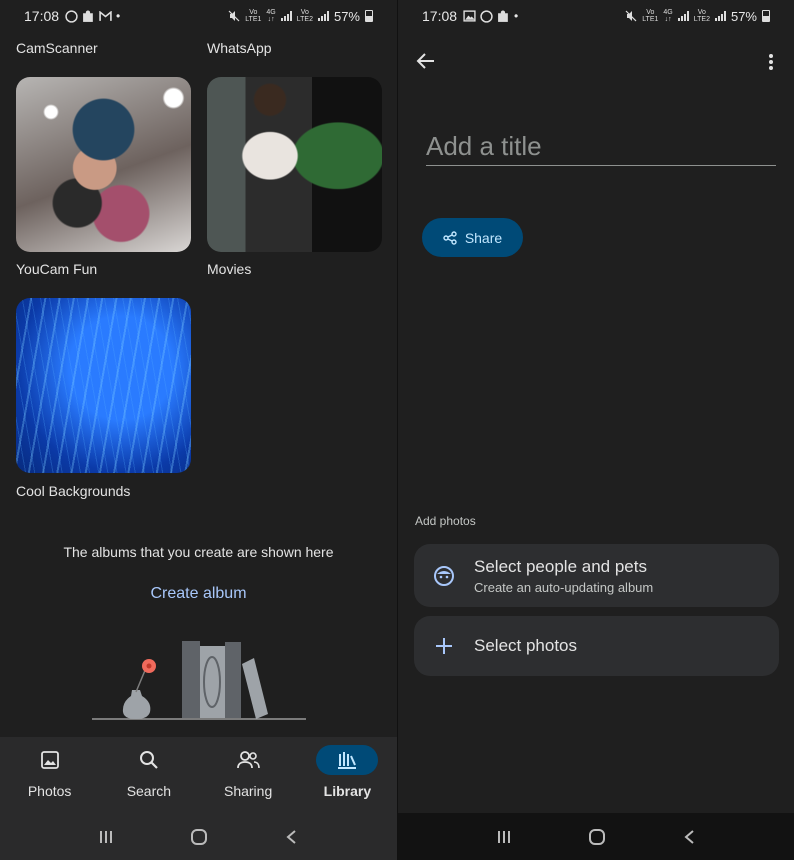 The image size is (794, 860). Describe the element at coordinates (73, 491) in the screenshot. I see `album-label-cool-backgrounds: Cool Backgrounds` at that location.